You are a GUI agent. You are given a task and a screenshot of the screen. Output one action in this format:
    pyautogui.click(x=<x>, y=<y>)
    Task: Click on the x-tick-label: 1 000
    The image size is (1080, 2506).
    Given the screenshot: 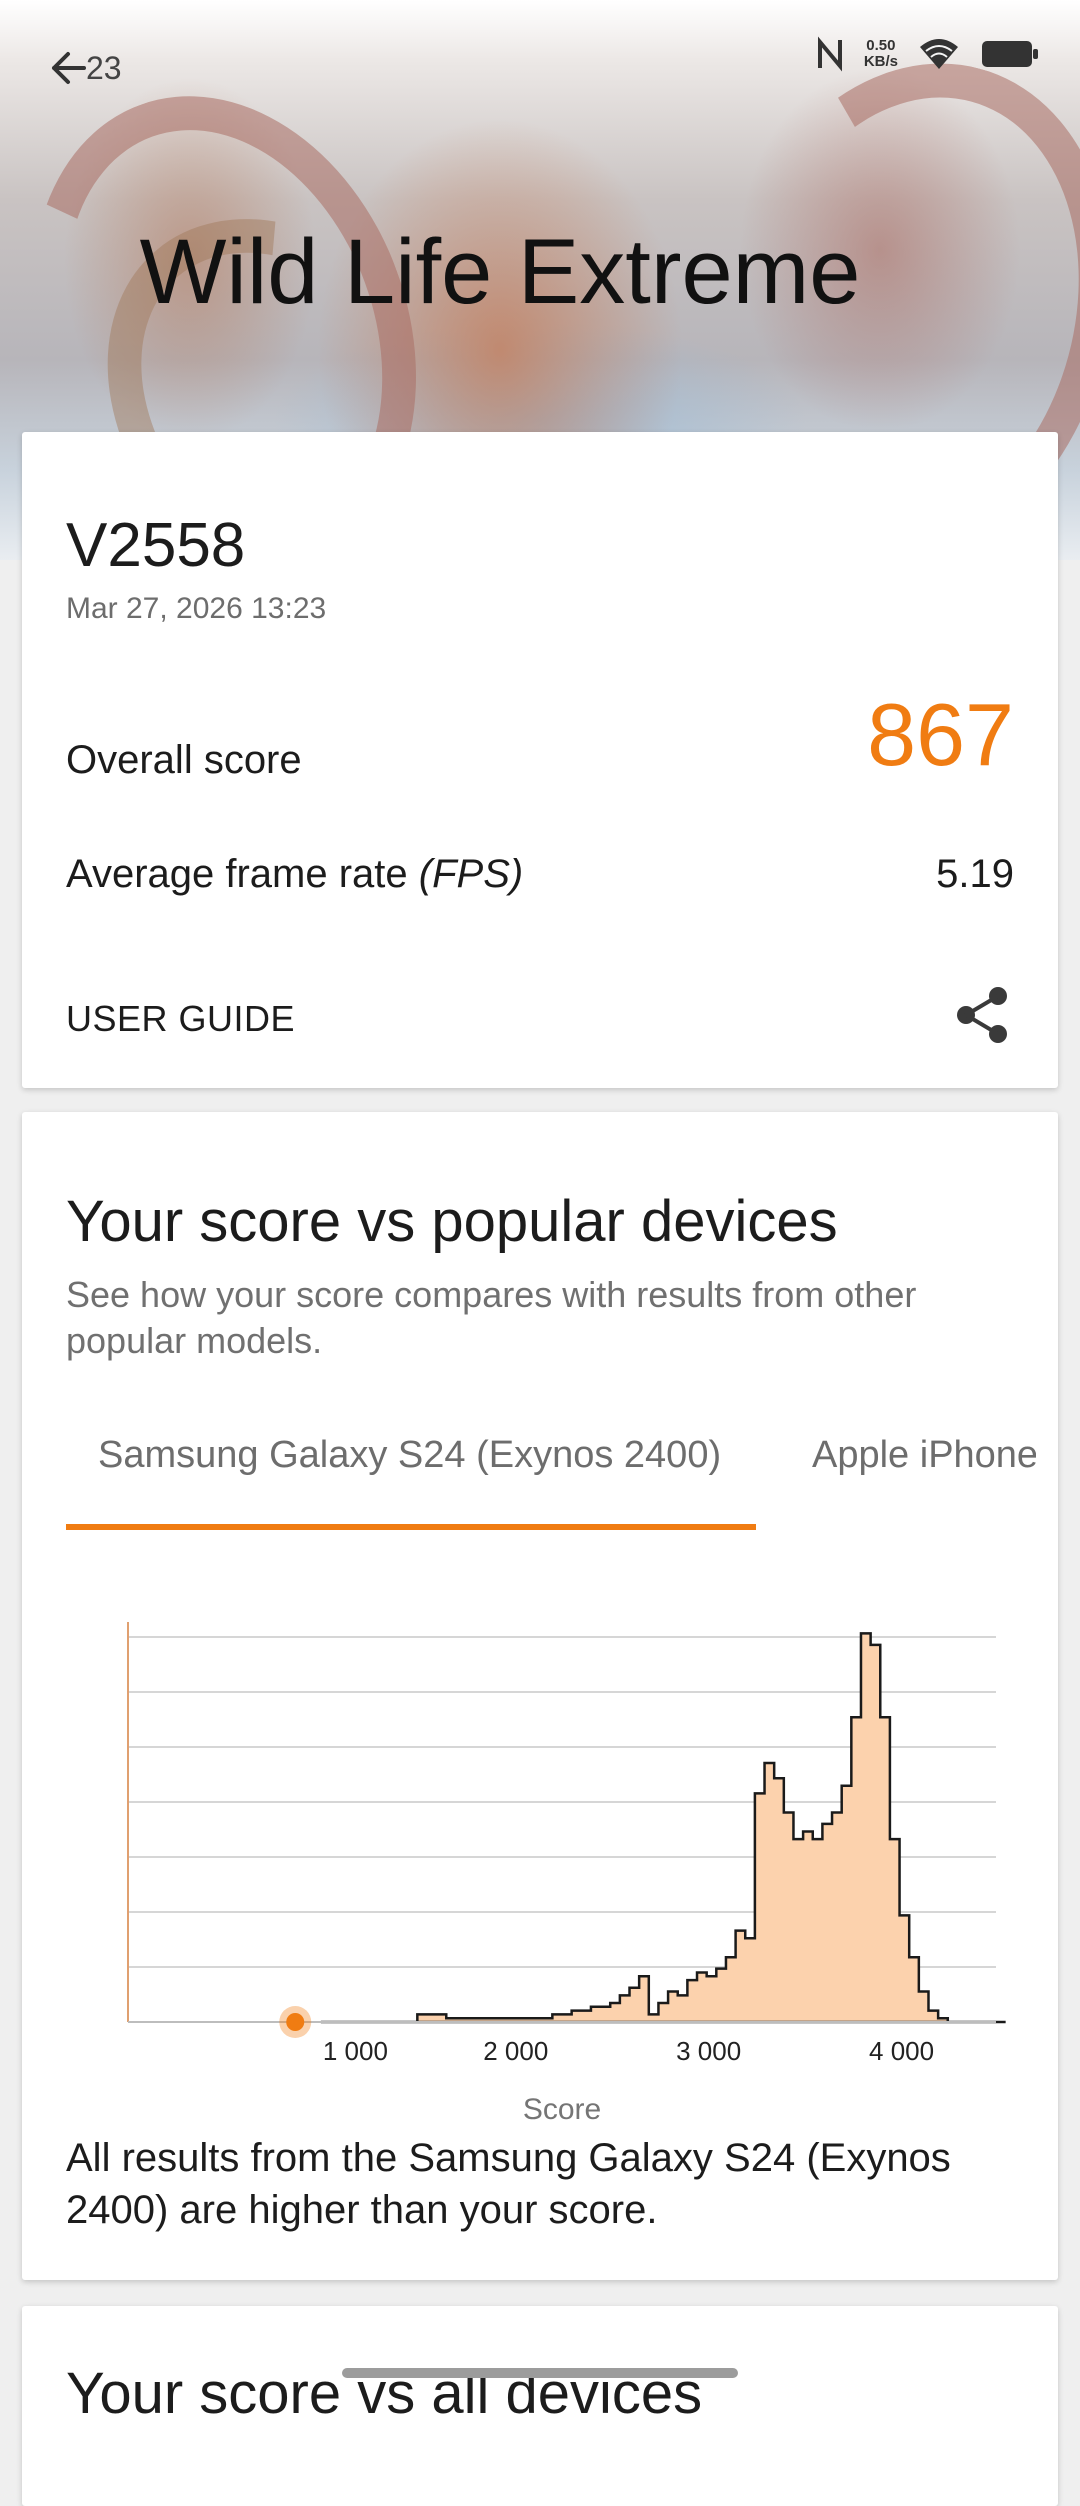 What is the action you would take?
    pyautogui.click(x=355, y=2051)
    